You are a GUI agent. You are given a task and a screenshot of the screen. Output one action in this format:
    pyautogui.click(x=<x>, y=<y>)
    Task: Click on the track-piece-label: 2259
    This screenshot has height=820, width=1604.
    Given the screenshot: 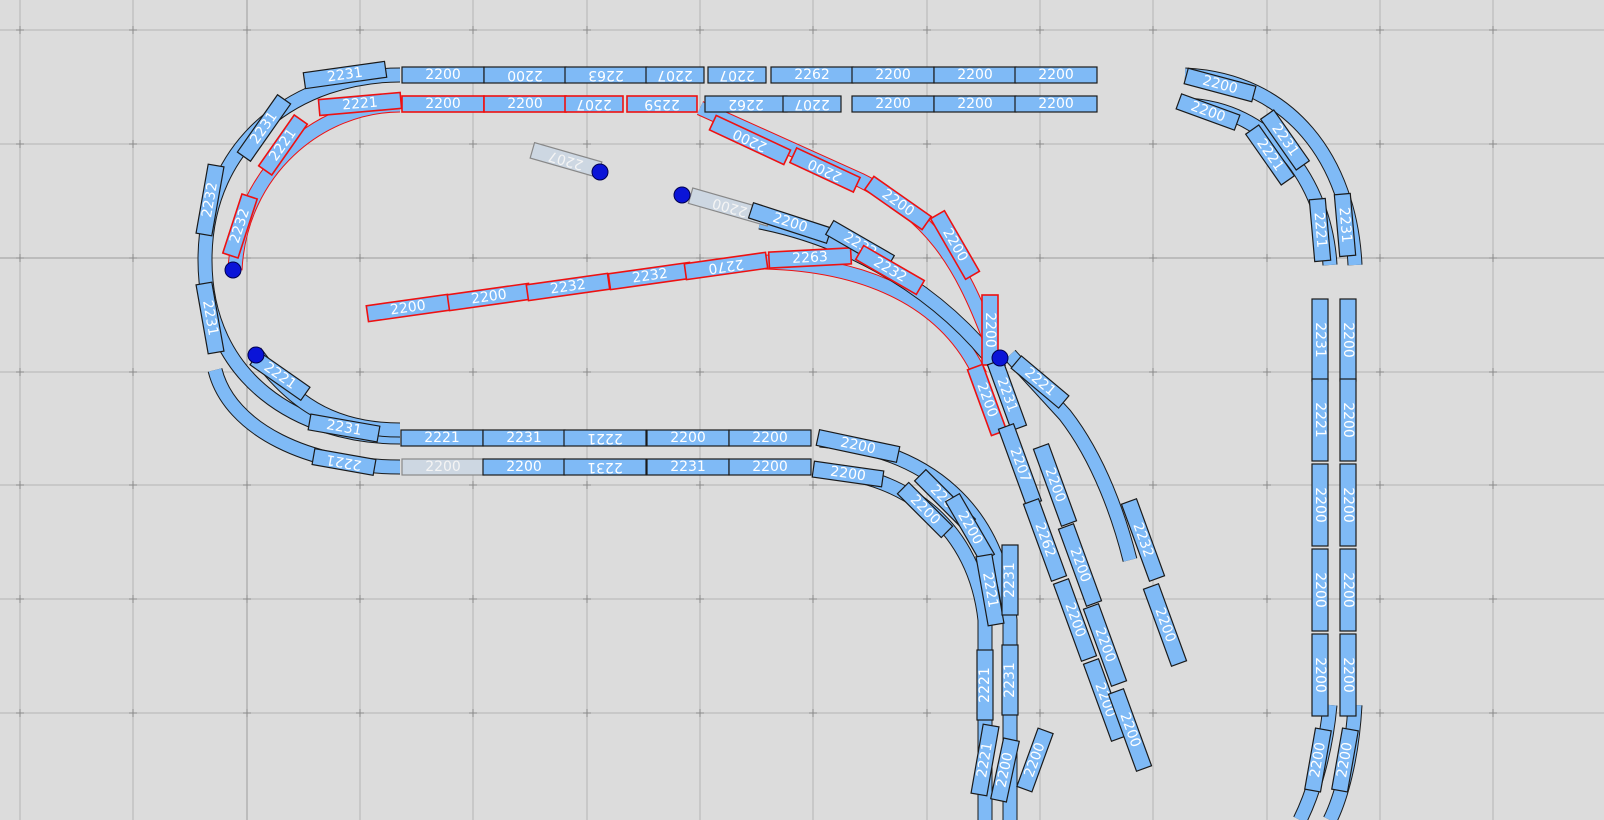 What is the action you would take?
    pyautogui.click(x=662, y=104)
    